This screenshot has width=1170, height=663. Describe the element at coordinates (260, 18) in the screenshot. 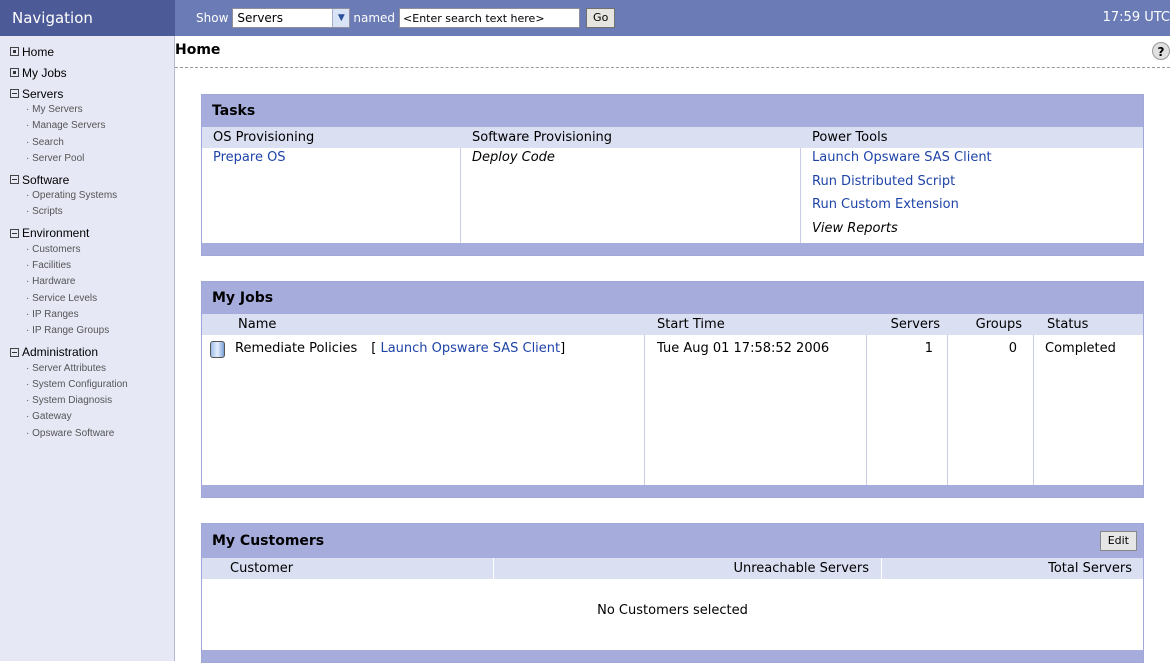

I see `search-type-value: Servers` at that location.